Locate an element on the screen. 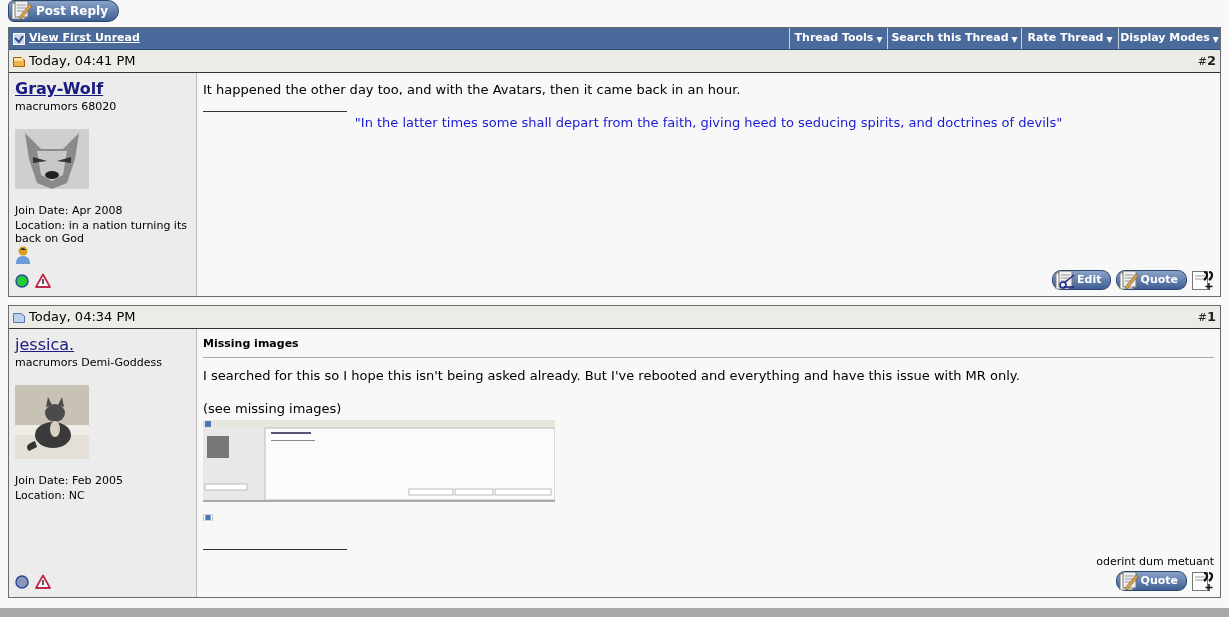 Image resolution: width=1229 pixels, height=617 pixels. post-number-link: #1 is located at coordinates (1206, 317).